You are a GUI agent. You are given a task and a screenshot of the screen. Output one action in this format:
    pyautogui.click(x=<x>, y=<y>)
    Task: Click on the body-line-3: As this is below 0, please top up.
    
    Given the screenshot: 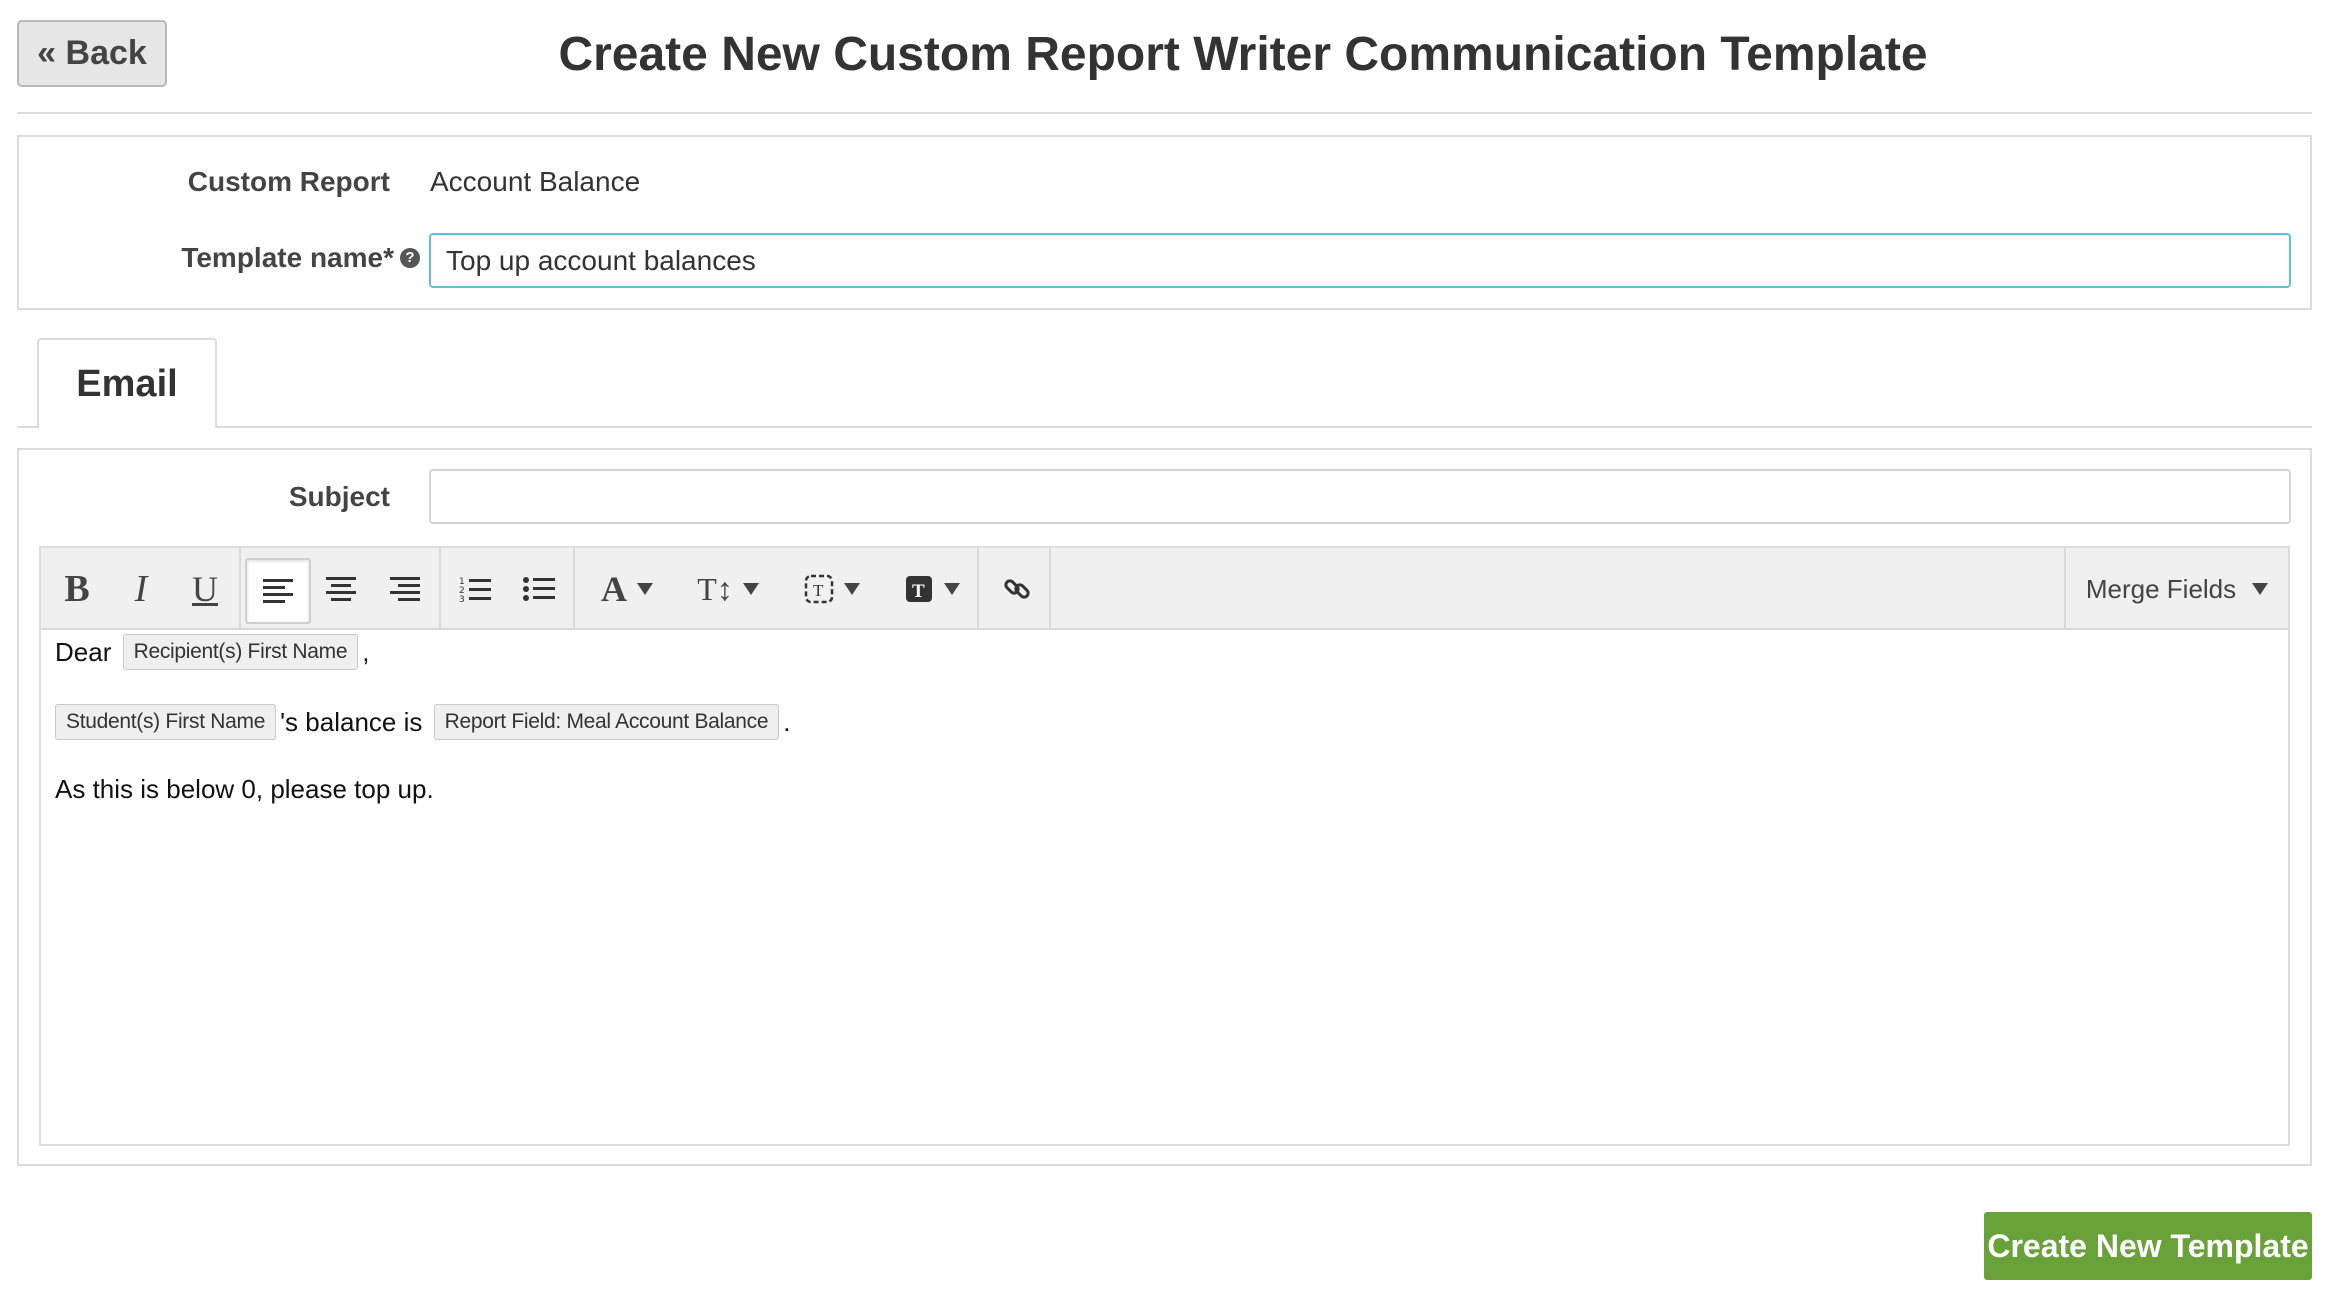 What is the action you would take?
    pyautogui.click(x=244, y=789)
    